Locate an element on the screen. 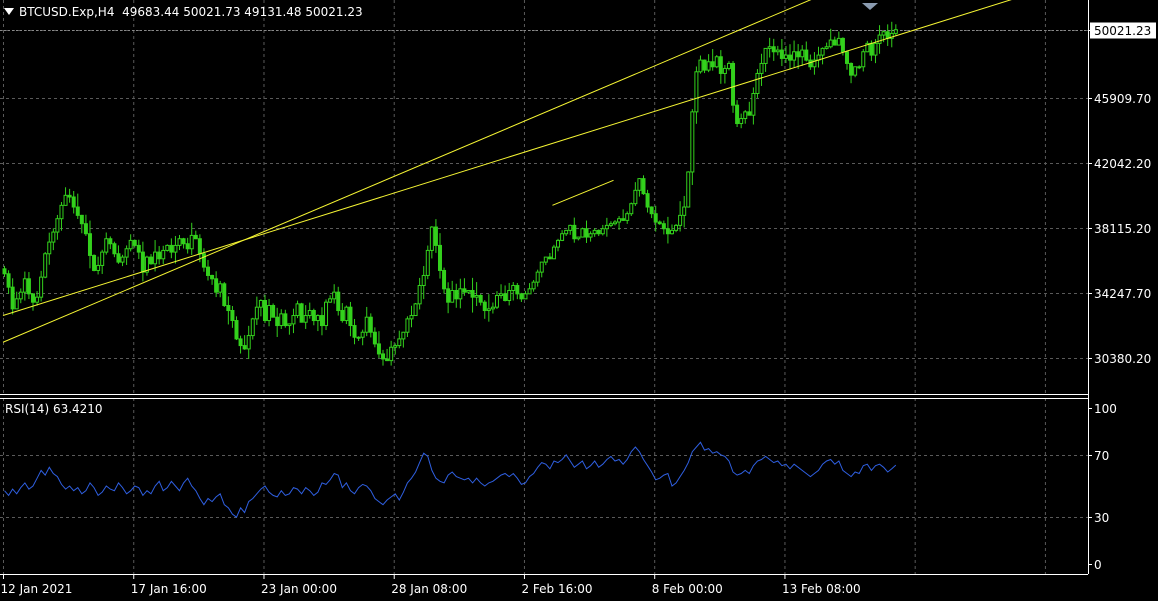  rsi-header: RSI(14) 63.4210 is located at coordinates (54, 409).